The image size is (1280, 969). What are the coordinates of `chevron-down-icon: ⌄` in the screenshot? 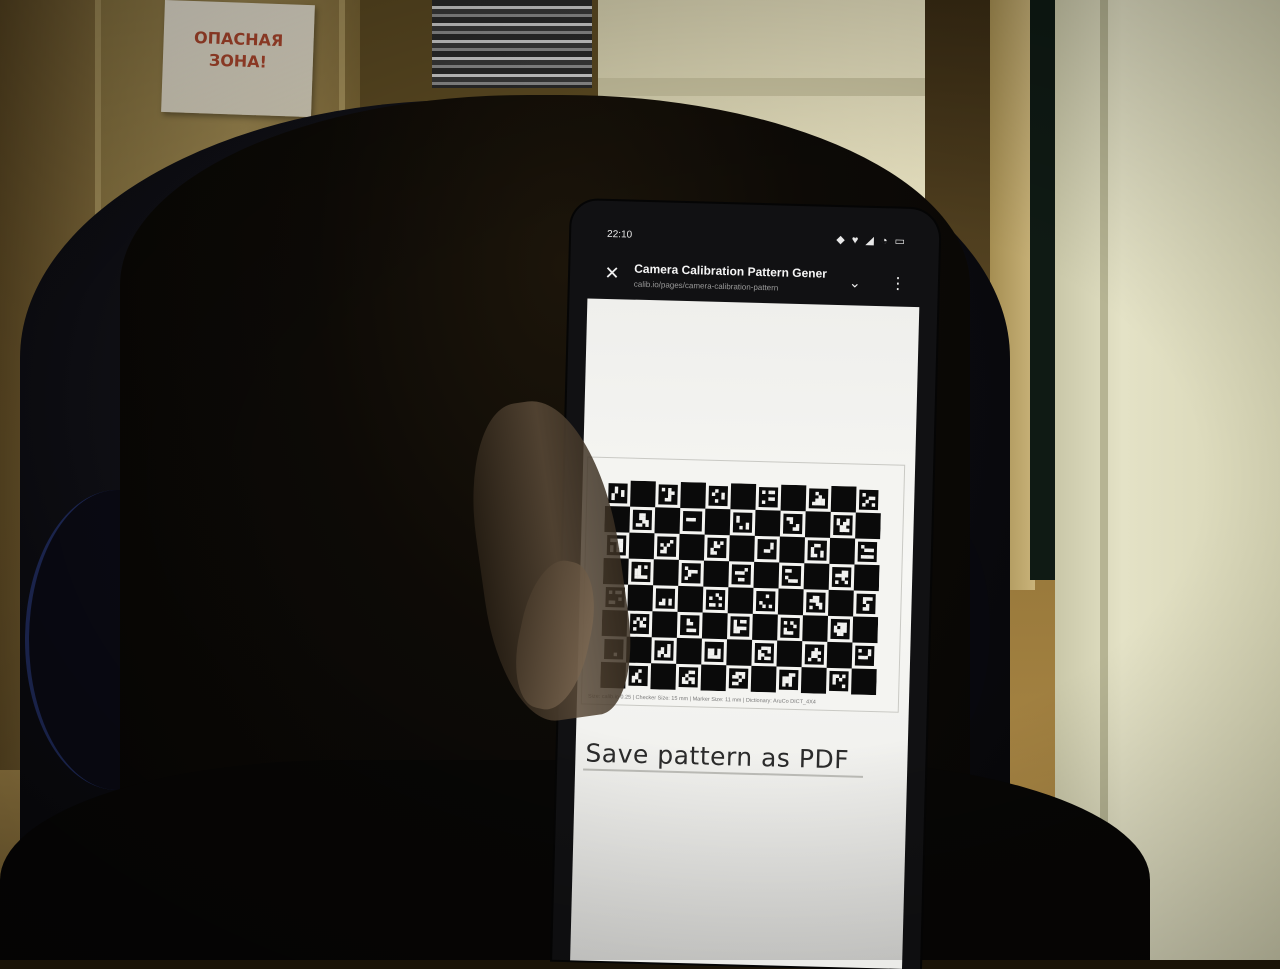 It's located at (855, 282).